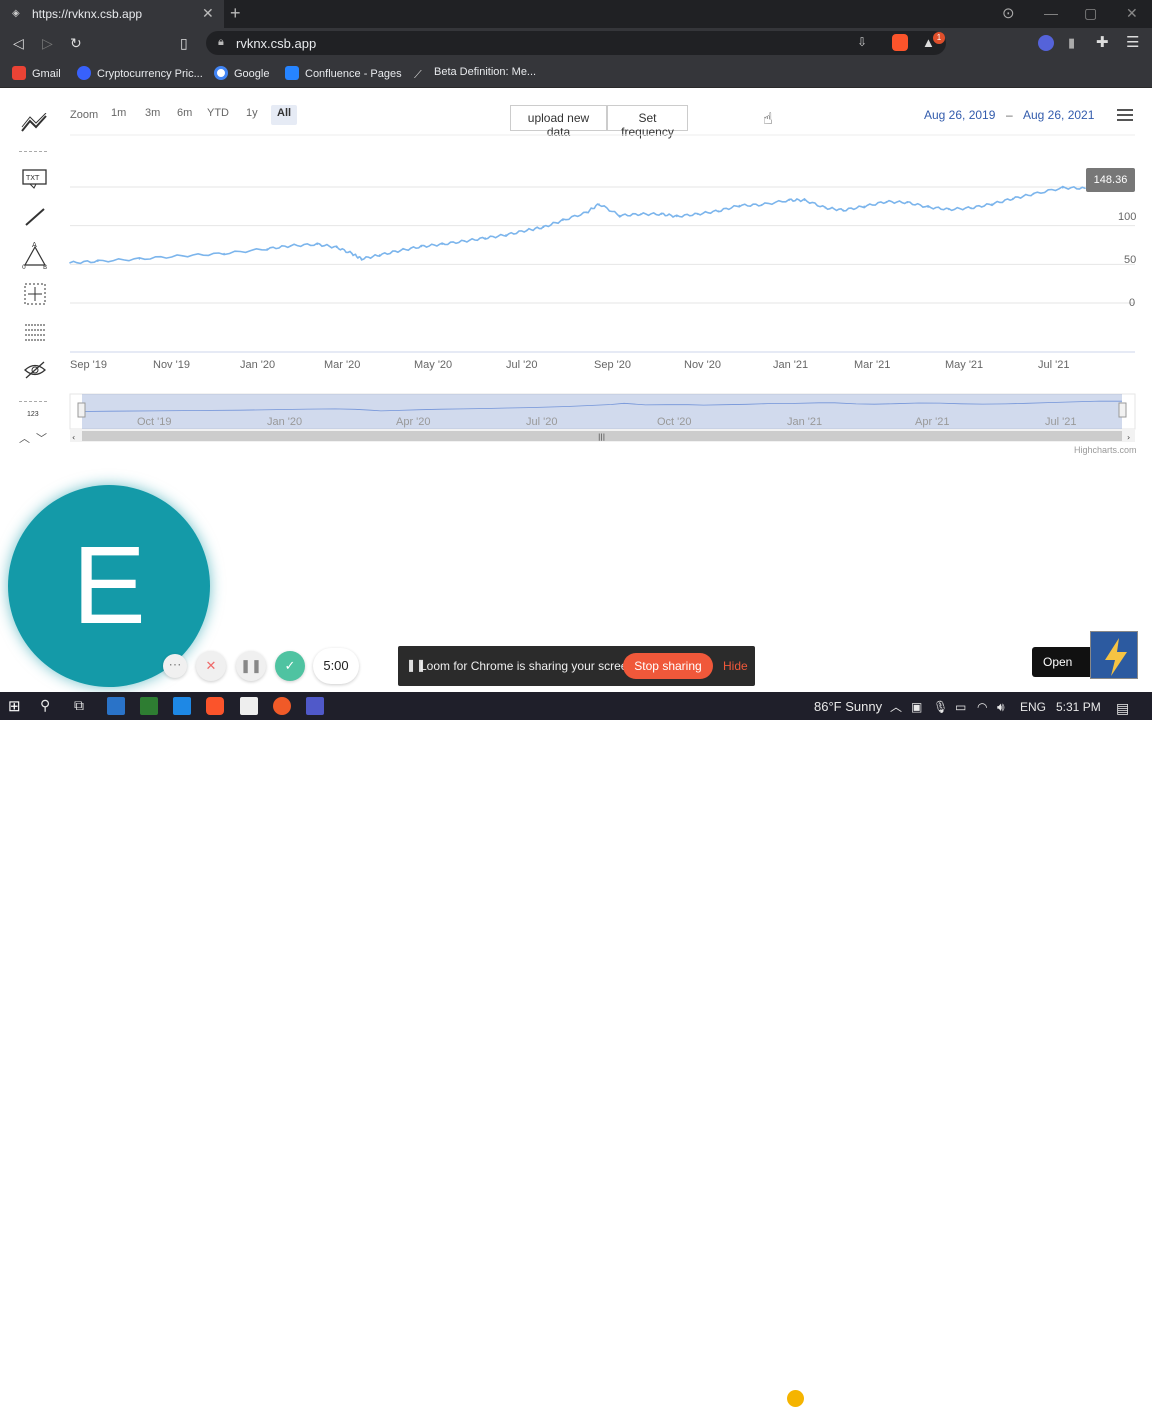 This screenshot has width=1152, height=1407. I want to click on navigator-mask, so click(602, 411).